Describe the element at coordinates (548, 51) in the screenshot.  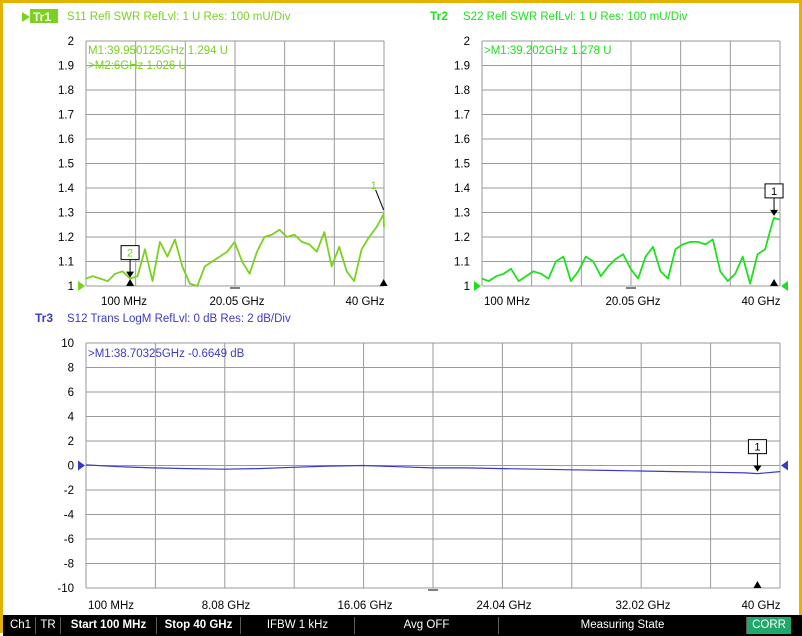
I see `marker-readout: >M1:39.202GHz 1.278 U` at that location.